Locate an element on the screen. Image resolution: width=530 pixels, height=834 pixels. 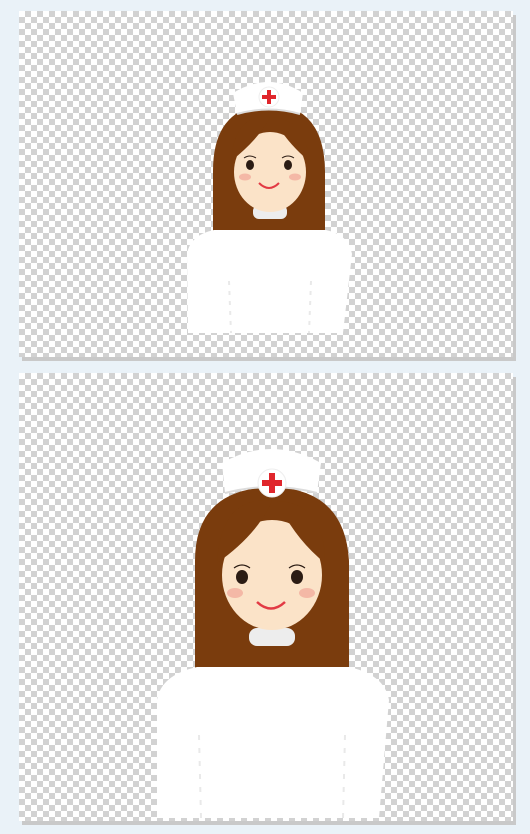
nurse-collar is located at coordinates (272, 637).